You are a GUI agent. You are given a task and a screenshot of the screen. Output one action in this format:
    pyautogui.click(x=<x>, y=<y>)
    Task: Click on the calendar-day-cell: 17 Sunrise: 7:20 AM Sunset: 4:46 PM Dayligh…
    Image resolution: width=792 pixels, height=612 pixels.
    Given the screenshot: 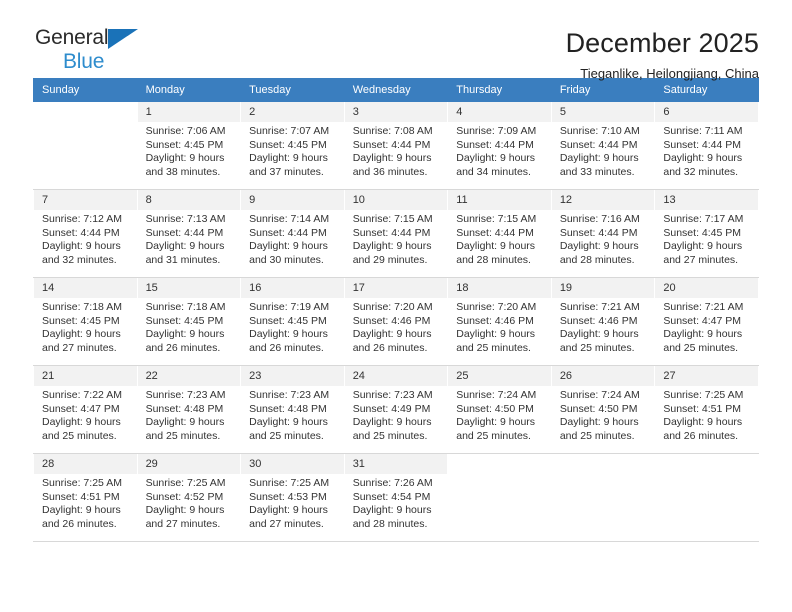 What is the action you would take?
    pyautogui.click(x=396, y=321)
    